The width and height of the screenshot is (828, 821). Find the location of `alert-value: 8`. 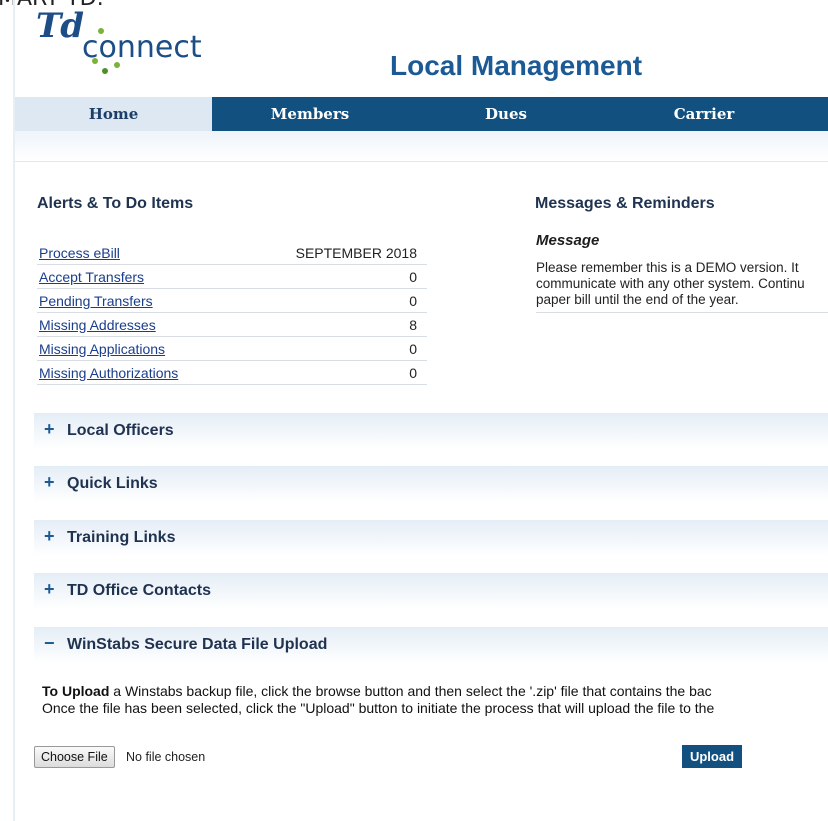

alert-value: 8 is located at coordinates (332, 324).